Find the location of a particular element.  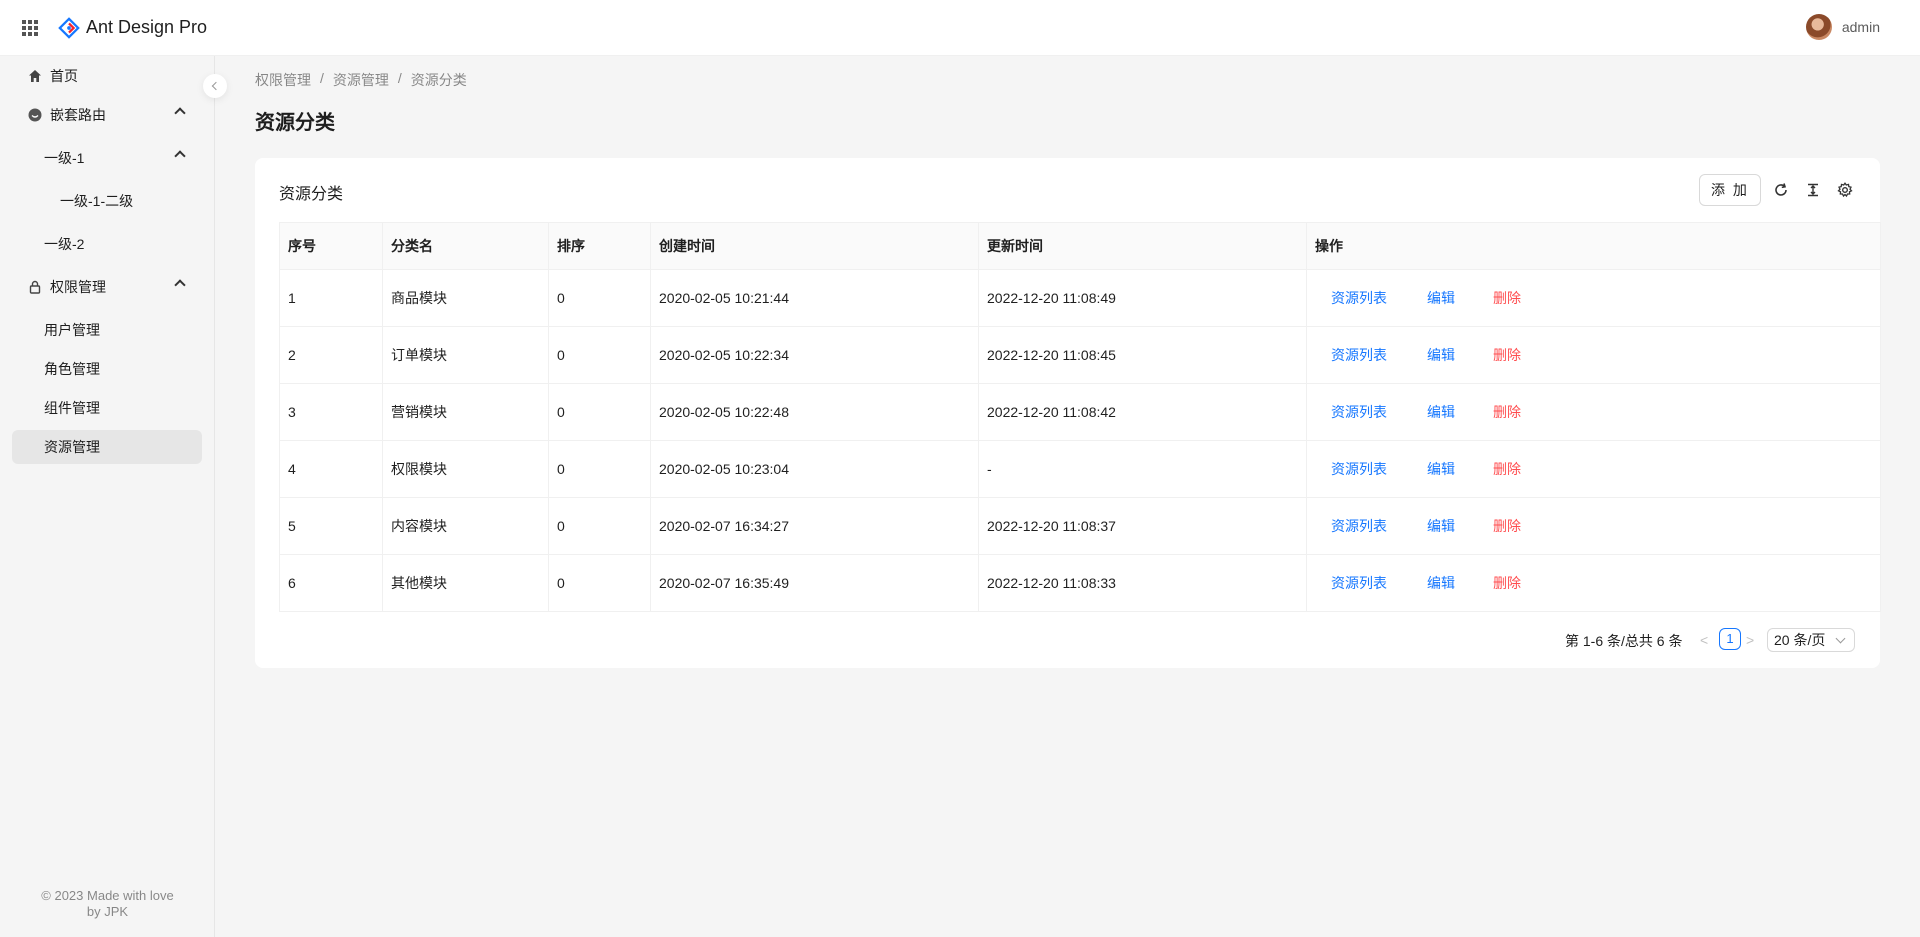

cell-name: 营销模块 is located at coordinates (465, 412).